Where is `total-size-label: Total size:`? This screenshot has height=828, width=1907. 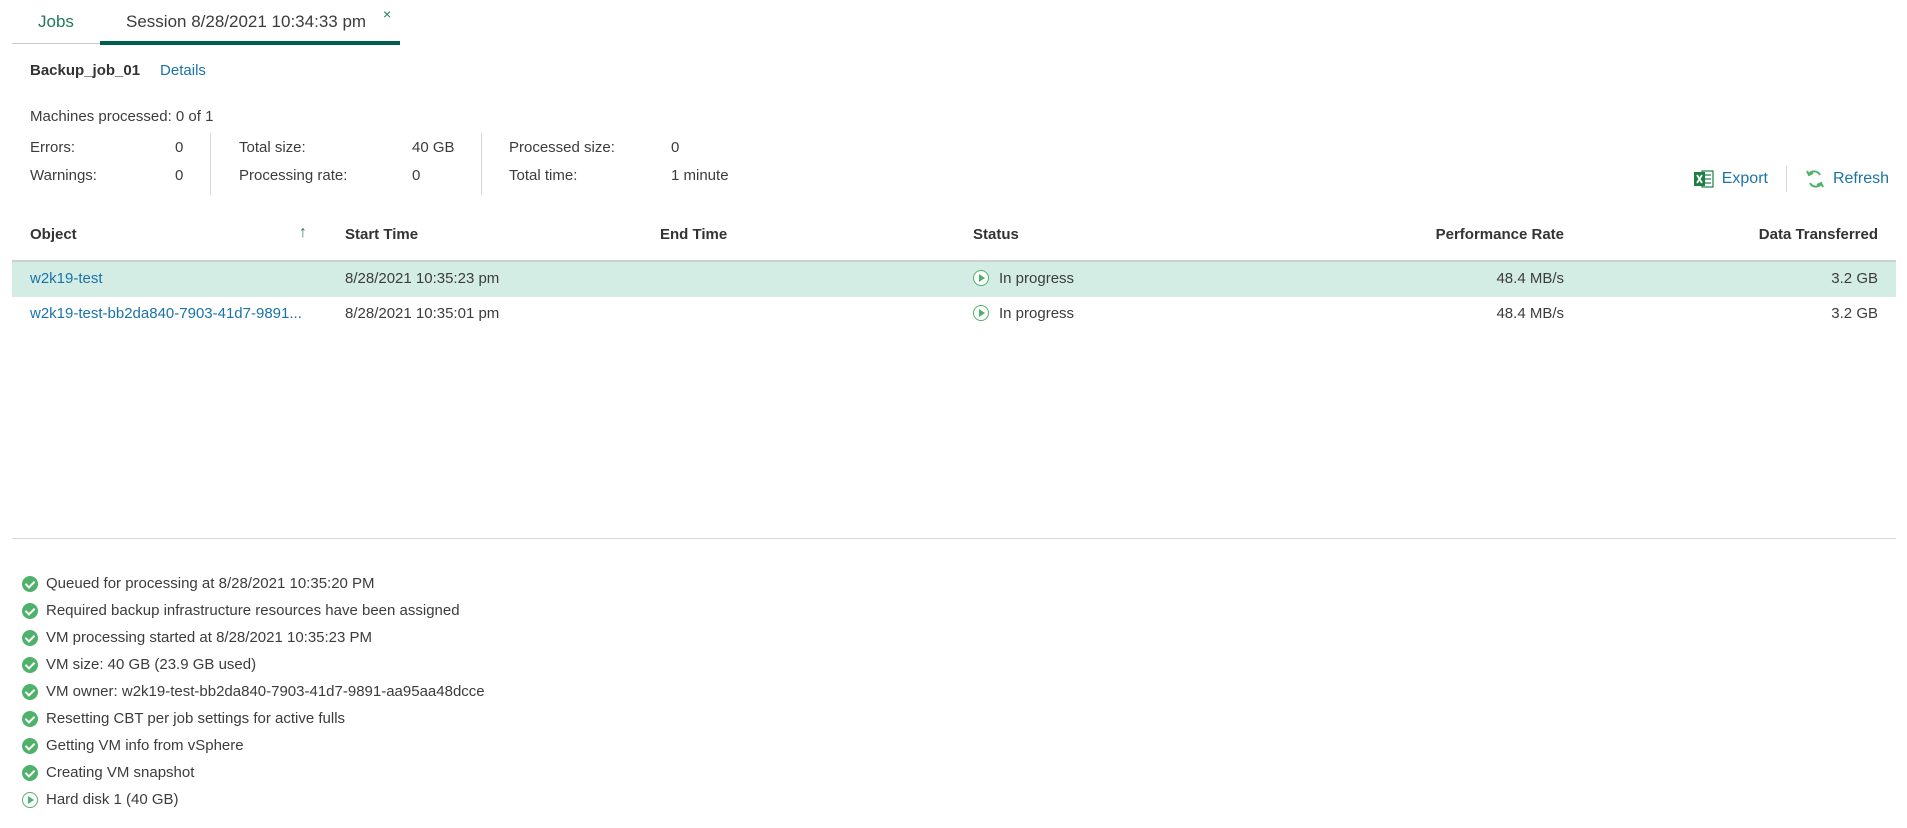
total-size-label: Total size: is located at coordinates (272, 147).